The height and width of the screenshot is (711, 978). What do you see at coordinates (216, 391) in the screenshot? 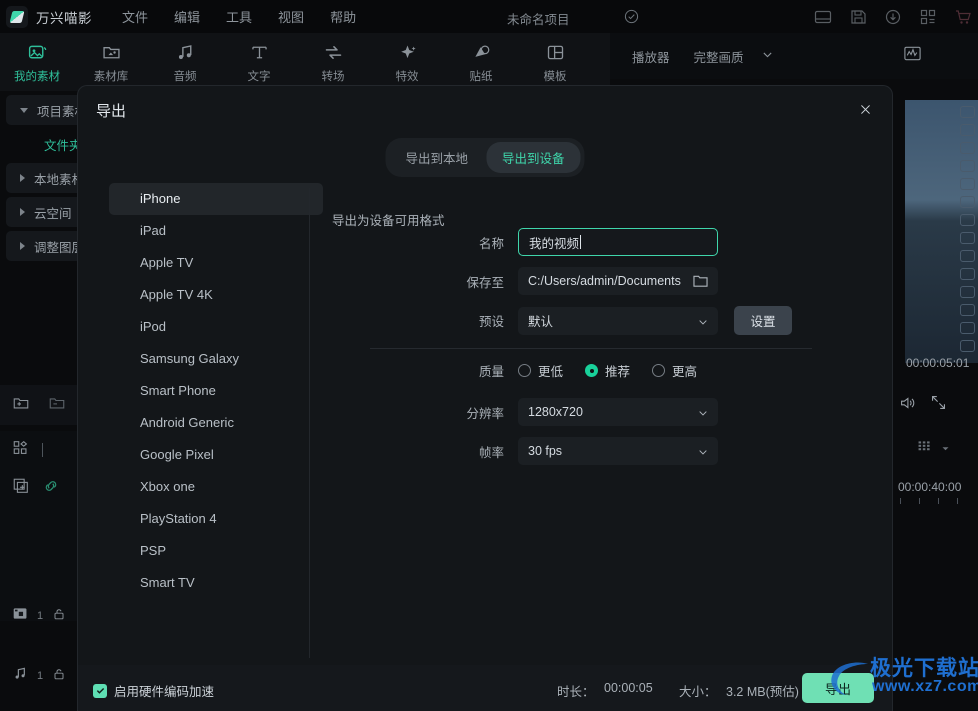
I see `device-item-smart-phone: Smart Phone` at bounding box center [216, 391].